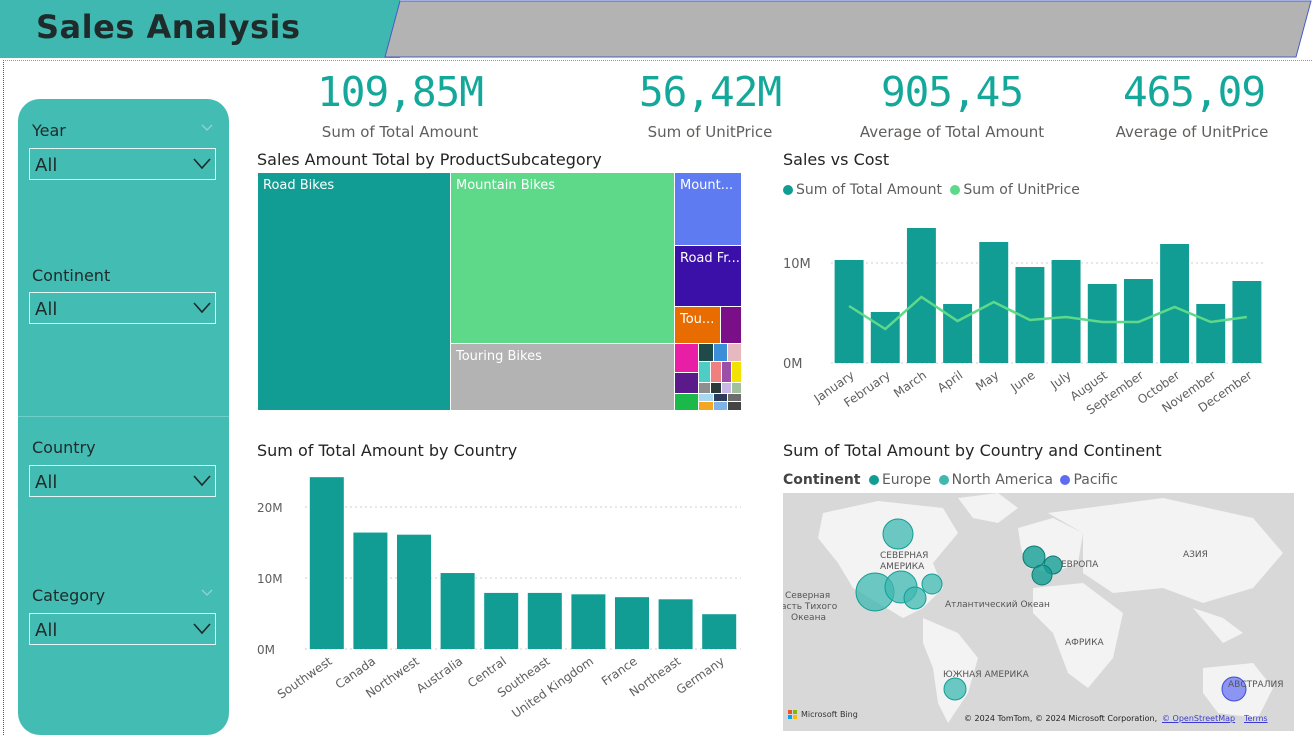 The height and width of the screenshot is (735, 1312). Describe the element at coordinates (1256, 718) in the screenshot. I see `terms-link: Terms` at that location.